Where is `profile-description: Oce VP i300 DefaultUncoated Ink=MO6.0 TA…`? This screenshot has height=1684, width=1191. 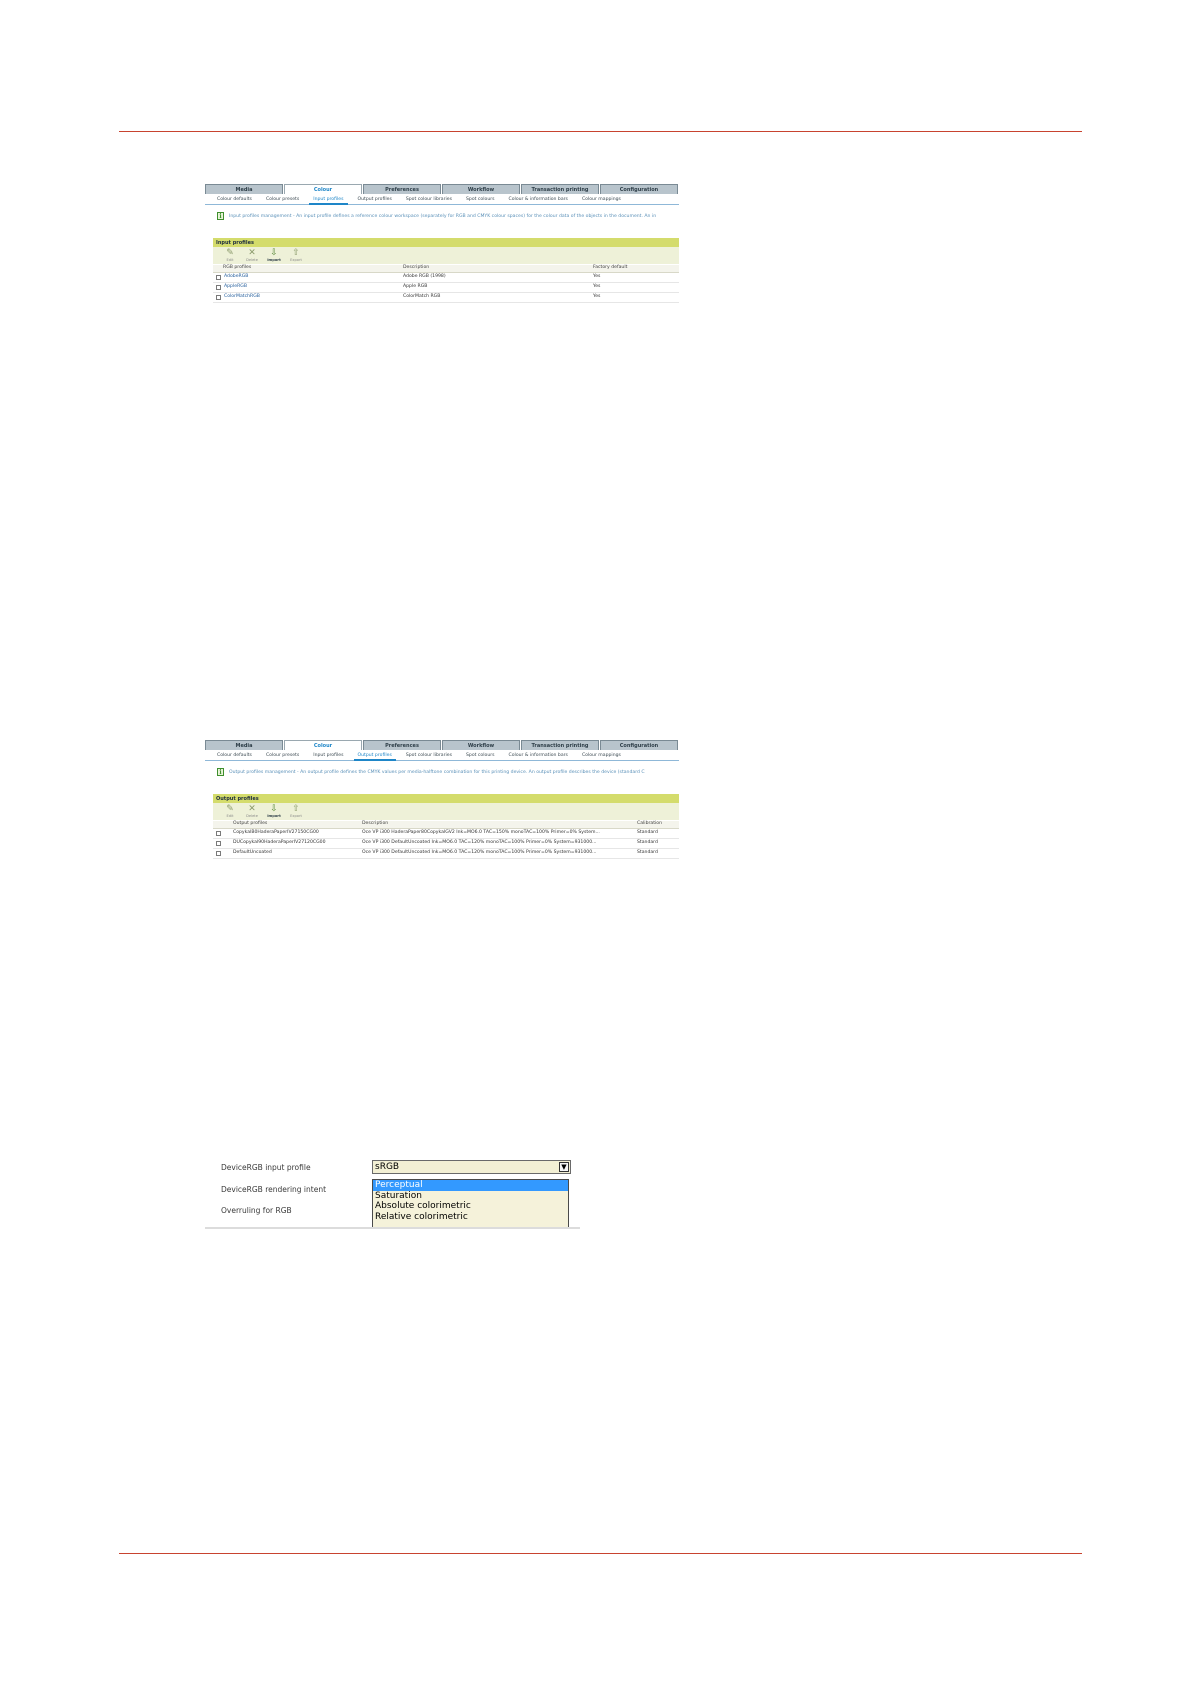
profile-description: Oce VP i300 DefaultUncoated Ink=MO6.0 TA… is located at coordinates (479, 852).